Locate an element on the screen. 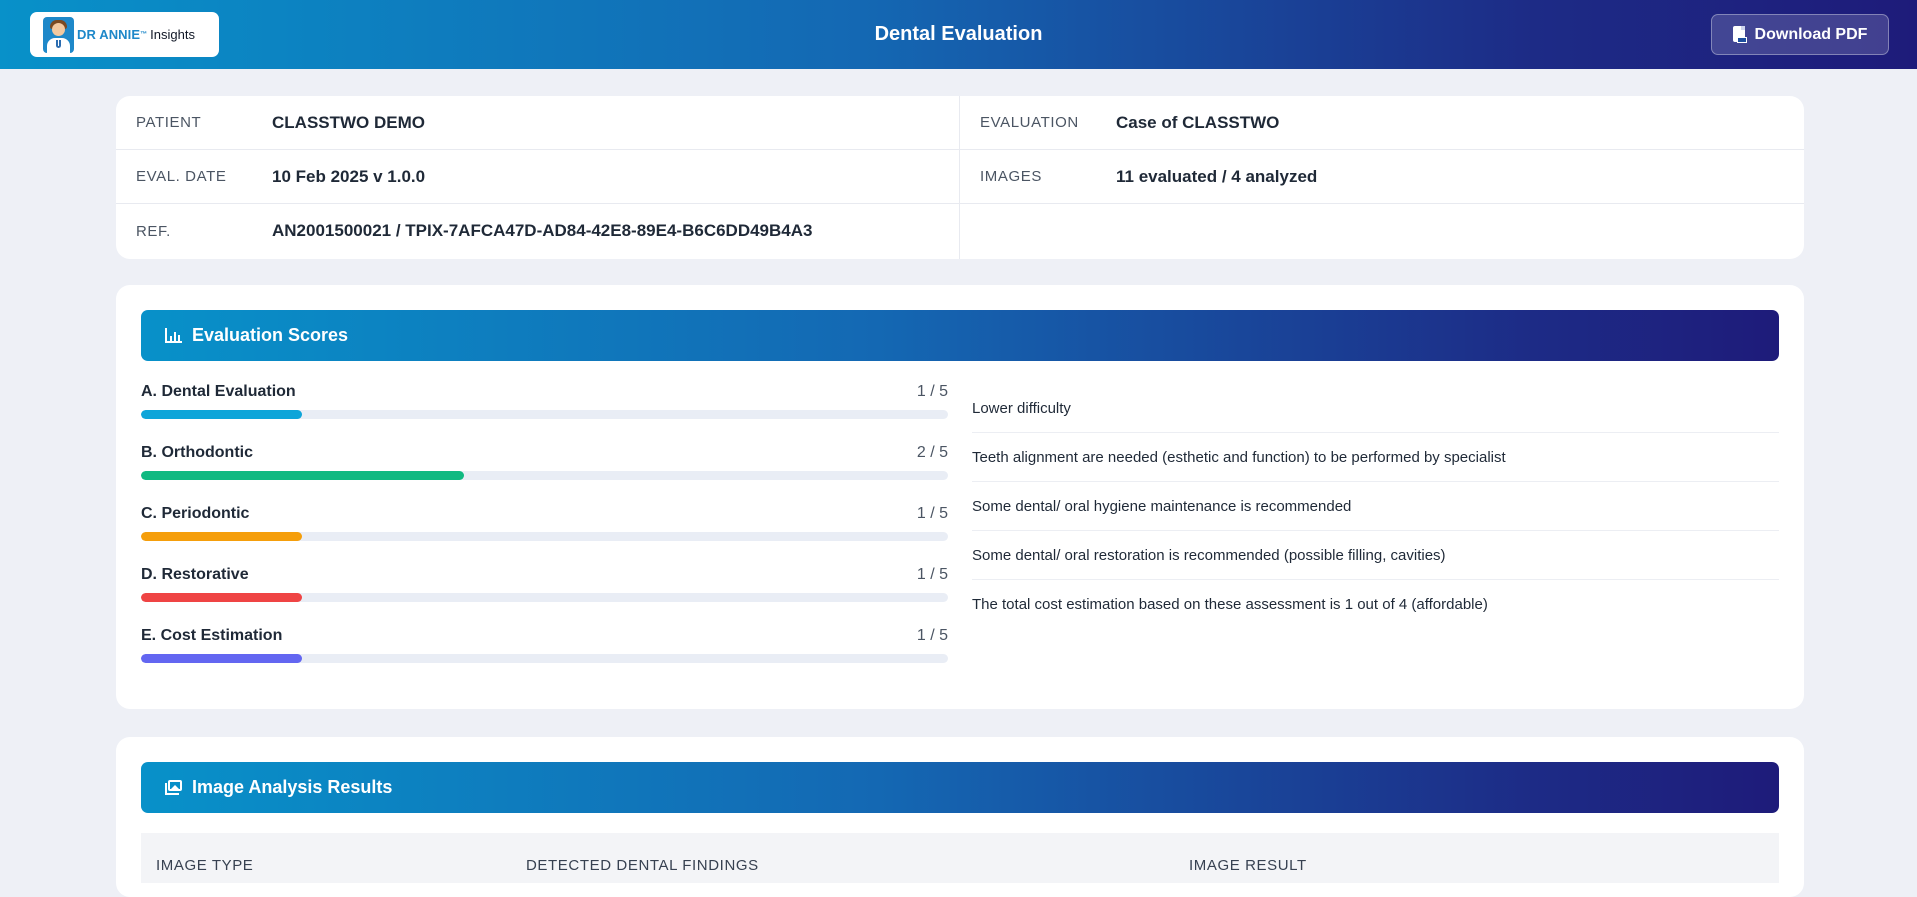 This screenshot has width=1917, height=897. score-item: C. Periodontic 1 / 5 is located at coordinates (544, 535).